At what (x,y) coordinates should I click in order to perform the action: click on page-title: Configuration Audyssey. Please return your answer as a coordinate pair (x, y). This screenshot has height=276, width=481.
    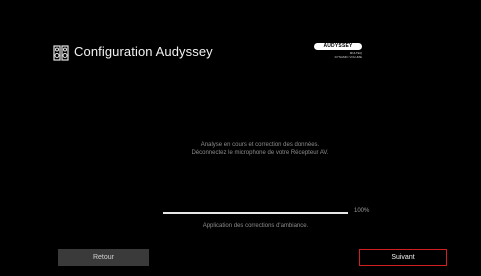
    Looking at the image, I should click on (143, 51).